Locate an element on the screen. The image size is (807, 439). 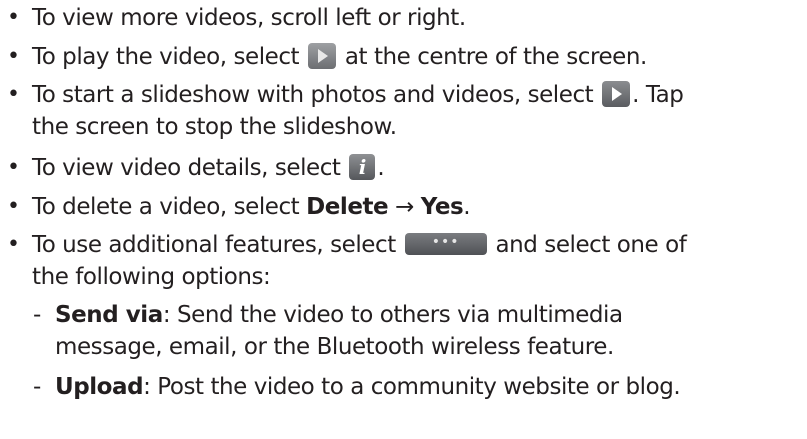
info-icon: i is located at coordinates (362, 167).